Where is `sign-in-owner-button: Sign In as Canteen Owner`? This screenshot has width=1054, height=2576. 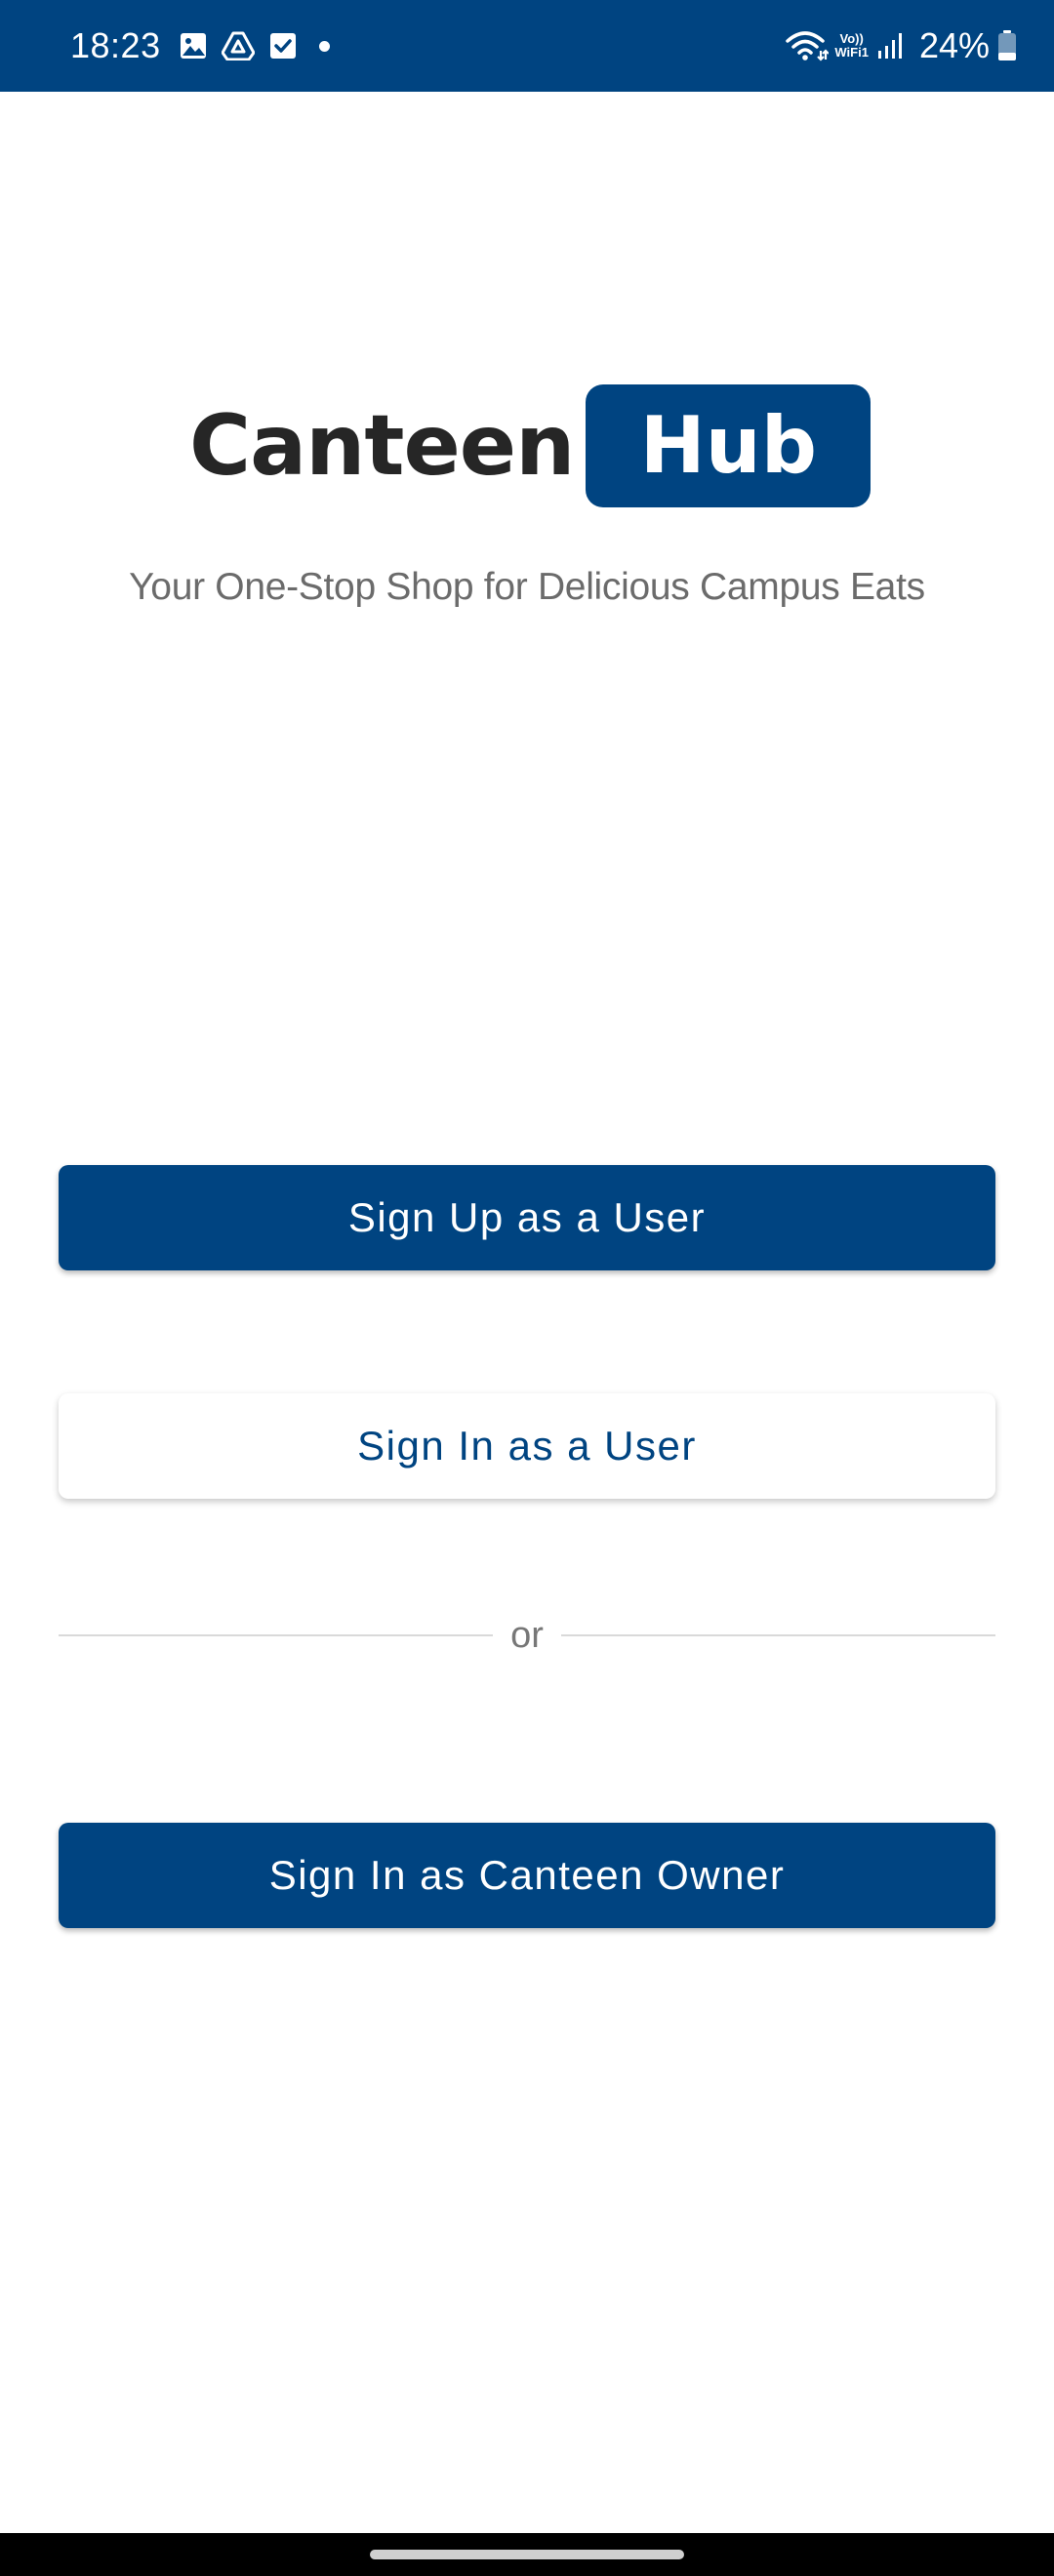 sign-in-owner-button: Sign In as Canteen Owner is located at coordinates (527, 1875).